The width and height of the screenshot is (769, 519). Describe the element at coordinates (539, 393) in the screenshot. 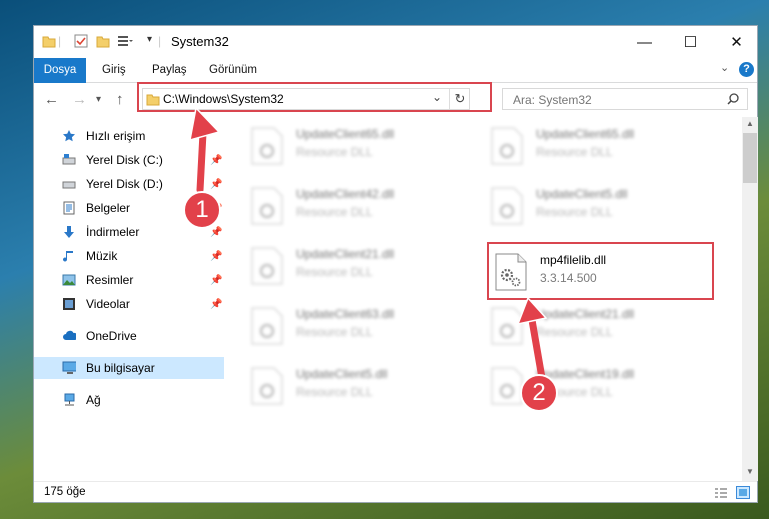

I see `step-2-badge: 2` at that location.